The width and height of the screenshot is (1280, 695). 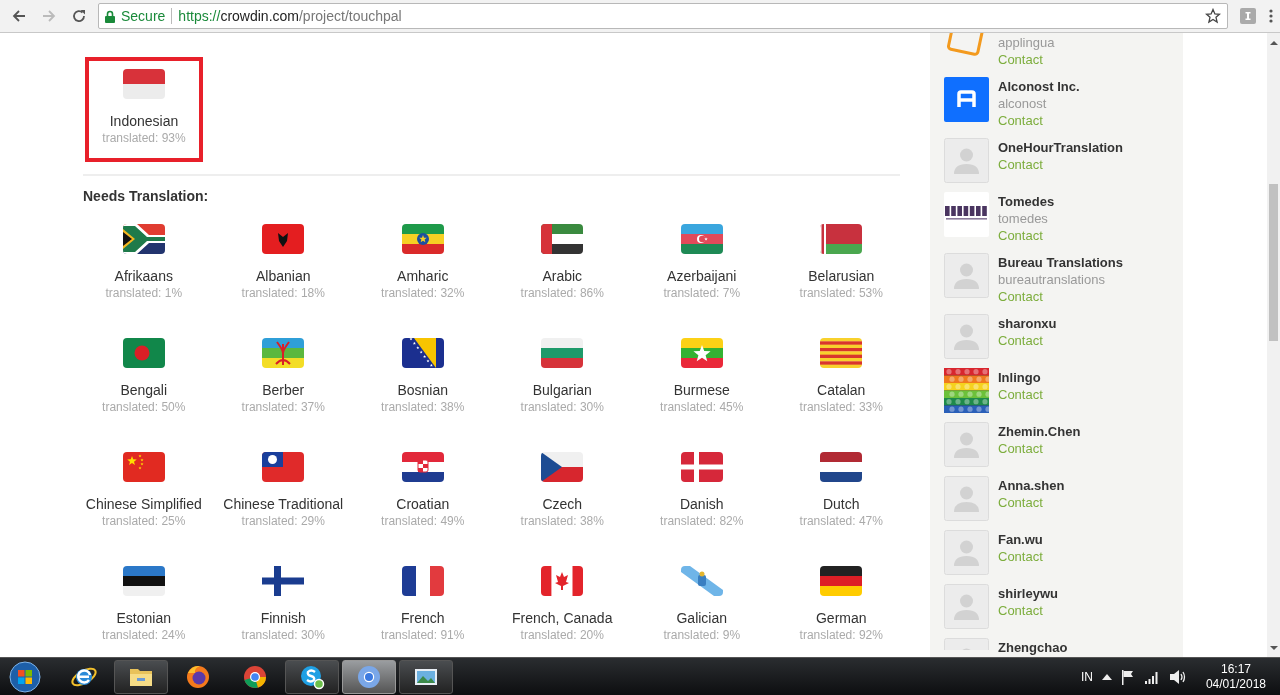 What do you see at coordinates (562, 276) in the screenshot?
I see `language-link: Arabic` at bounding box center [562, 276].